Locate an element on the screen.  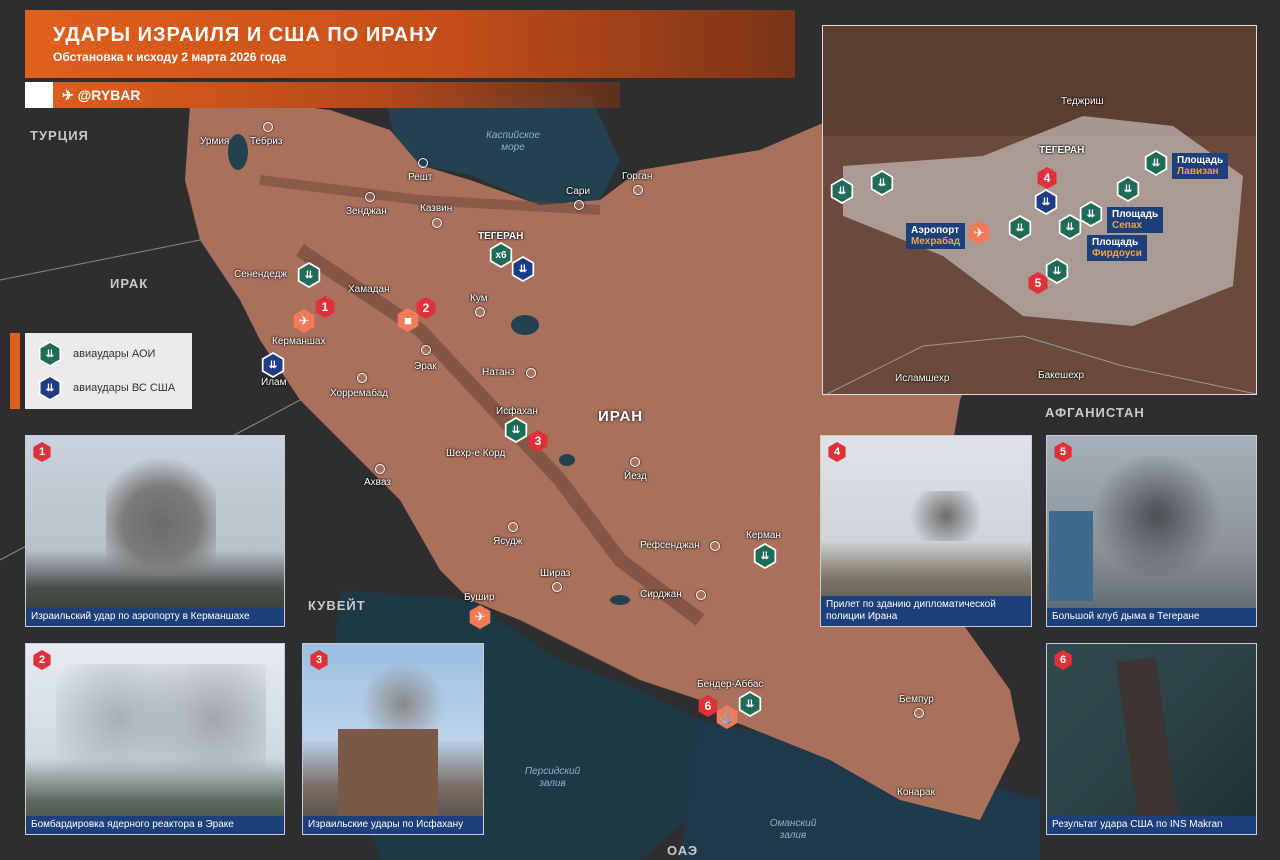
ship-image is located at coordinates (1147, 739).